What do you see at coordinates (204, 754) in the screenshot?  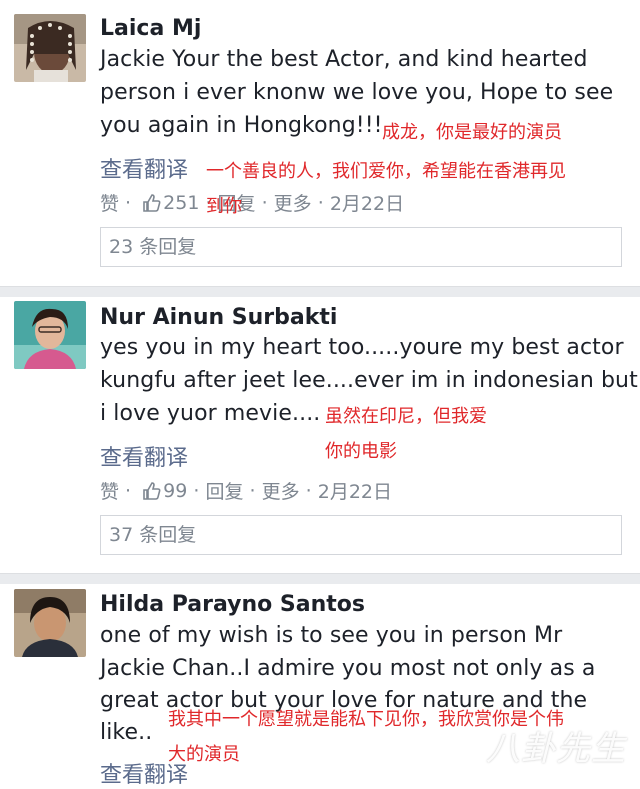 I see `translation-annotation: 大的演员` at bounding box center [204, 754].